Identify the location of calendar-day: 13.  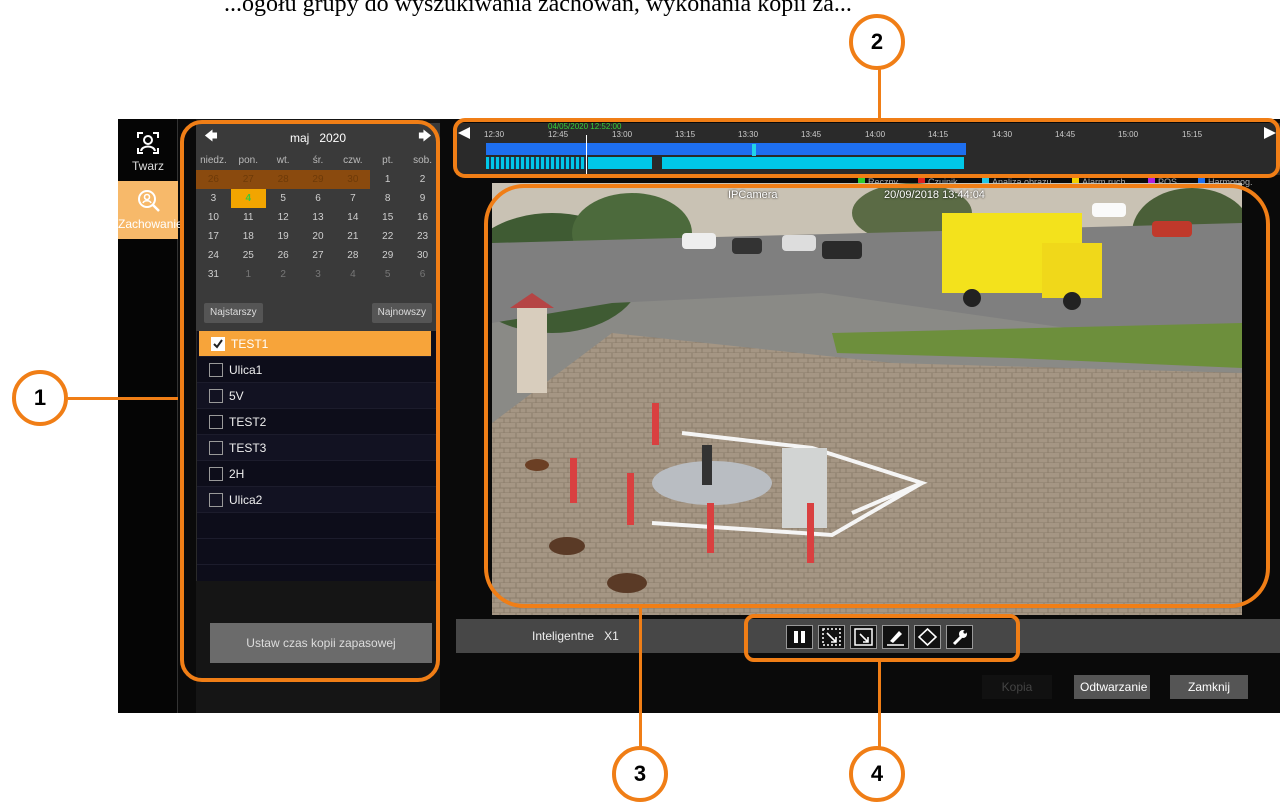
(318, 217).